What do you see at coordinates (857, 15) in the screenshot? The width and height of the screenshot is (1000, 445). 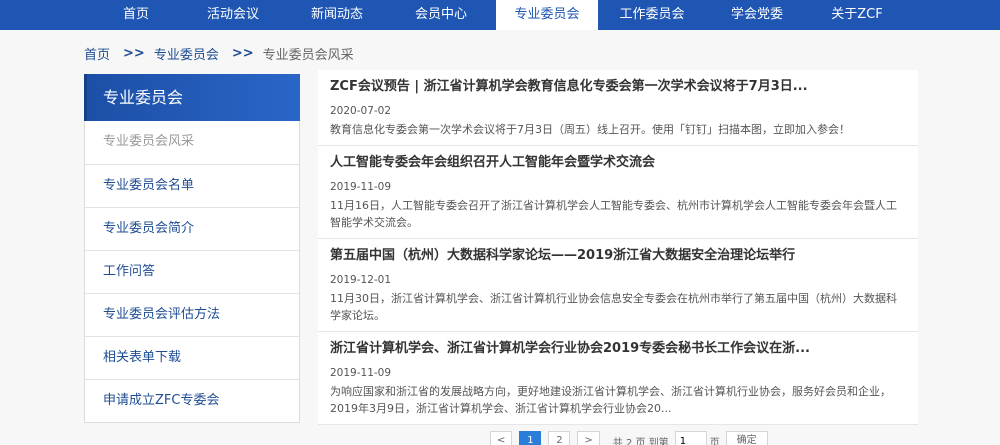 I see `nav-about-zcf: 关于ZCF` at bounding box center [857, 15].